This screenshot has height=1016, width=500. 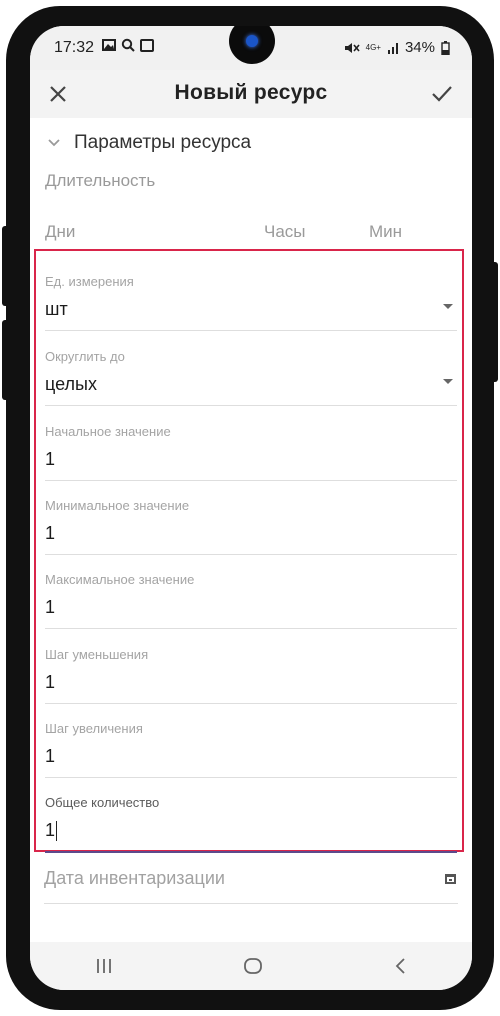 I want to click on unit-select: Ед. измерения шт, so click(x=251, y=302).